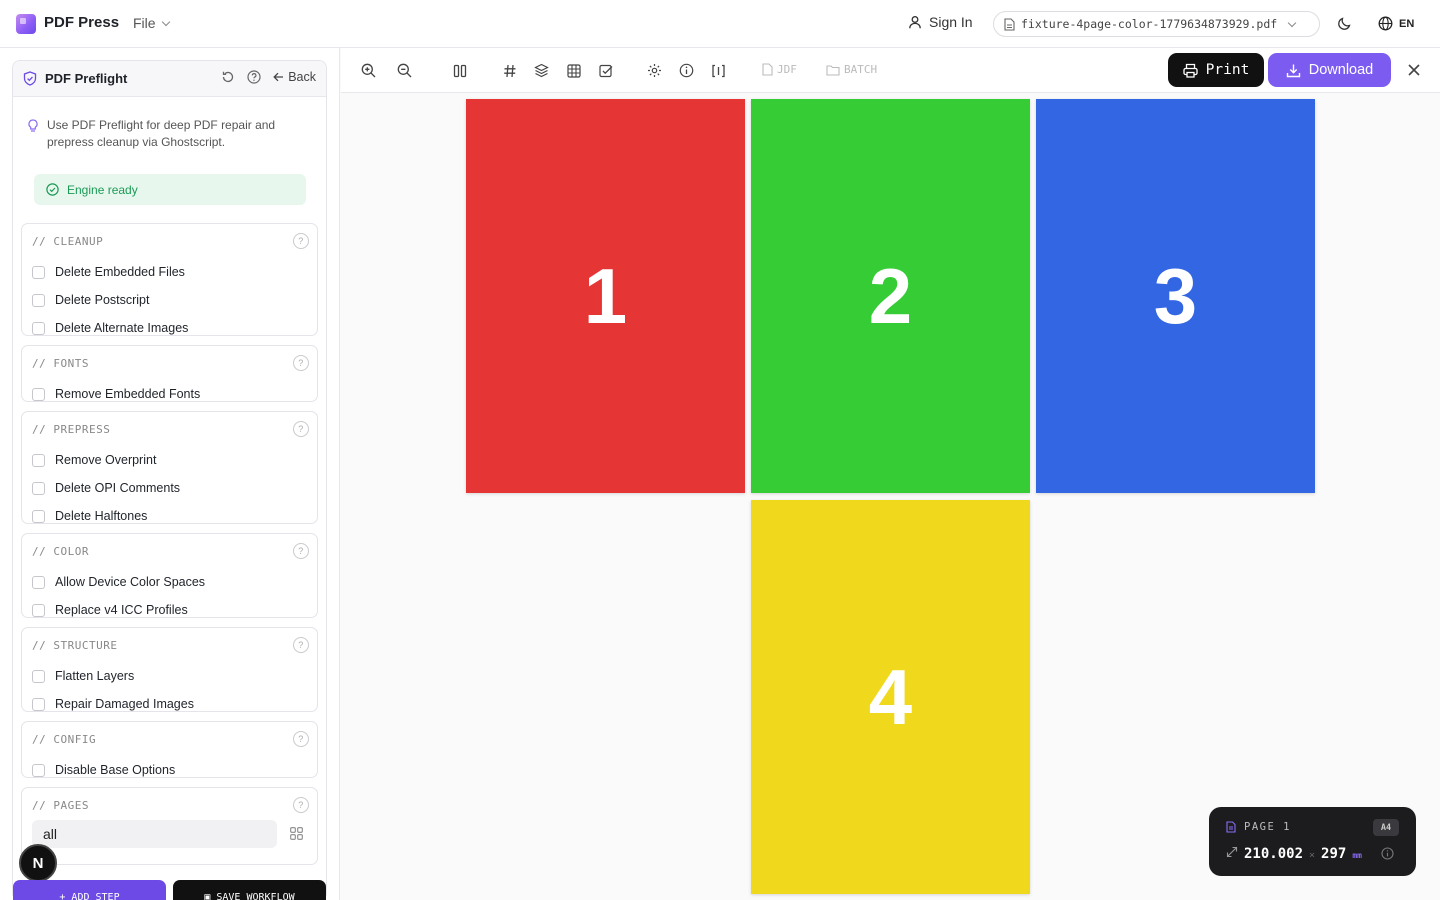 The image size is (1440, 900). Describe the element at coordinates (60, 551) in the screenshot. I see `group-title: // COLOR` at that location.